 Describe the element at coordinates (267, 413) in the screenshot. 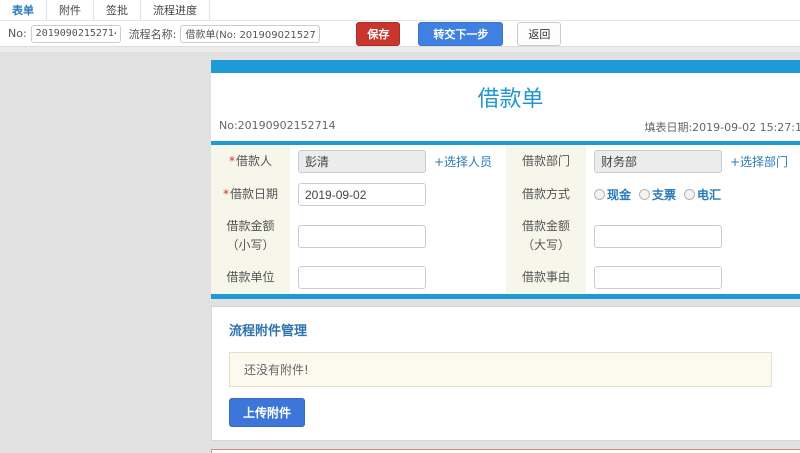

I see `upload-attachment-button: 上传附件` at that location.